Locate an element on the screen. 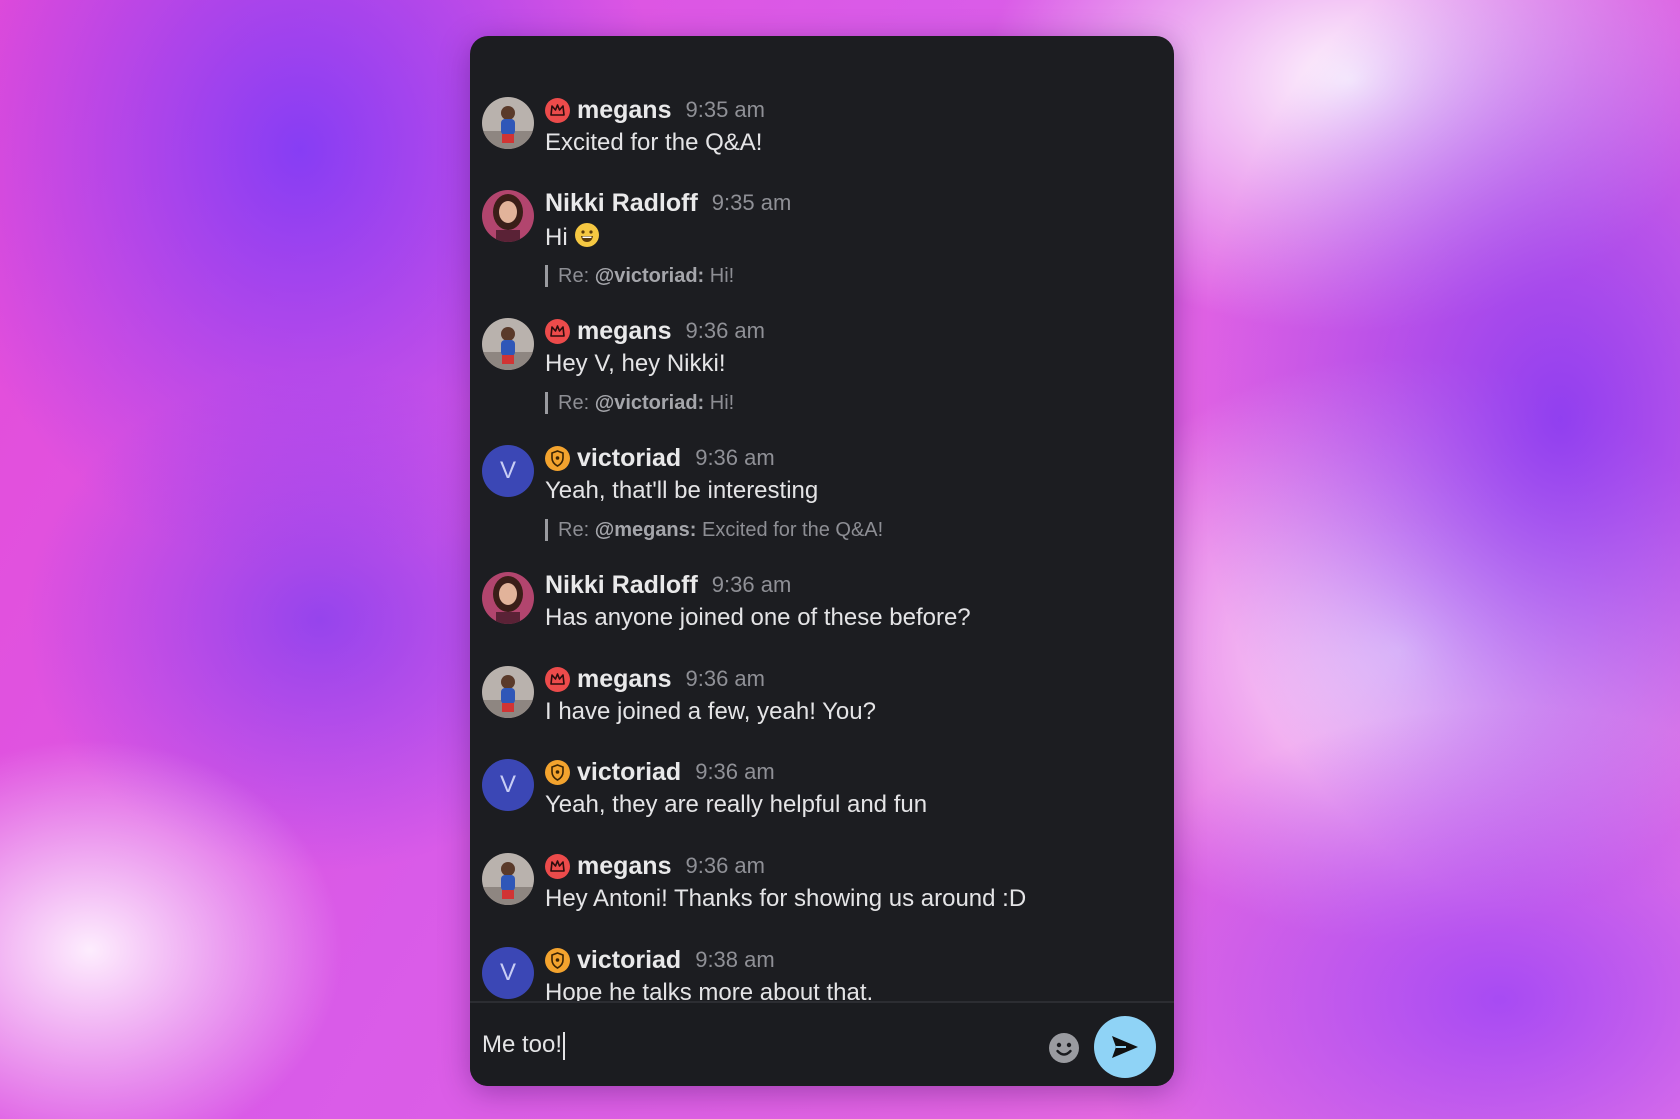 This screenshot has width=1680, height=1119. grinning-face-icon is located at coordinates (587, 238).